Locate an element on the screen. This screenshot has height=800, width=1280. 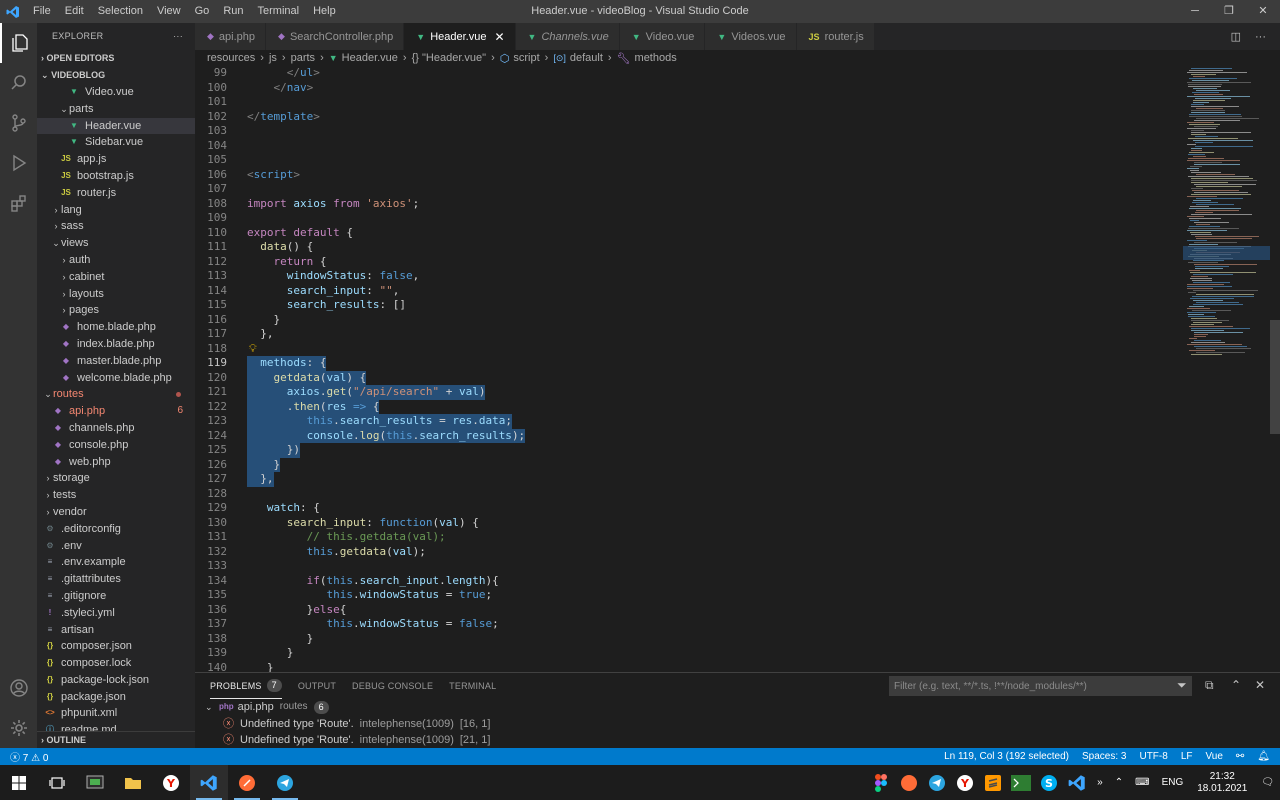
folder-item: ⌄ routes is located at coordinates (116, 394).